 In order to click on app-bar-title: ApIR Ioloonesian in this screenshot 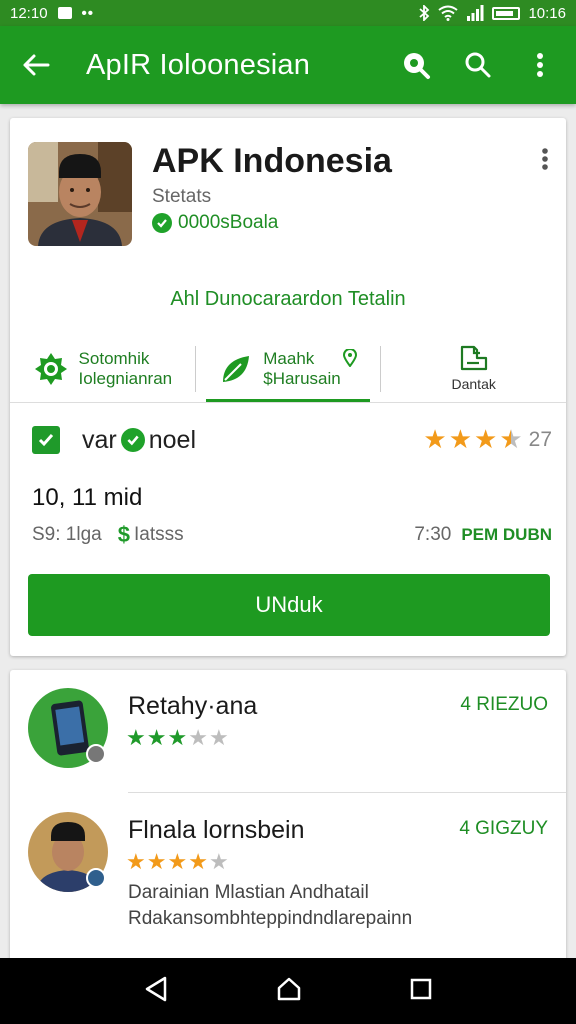, I will do `click(198, 64)`.